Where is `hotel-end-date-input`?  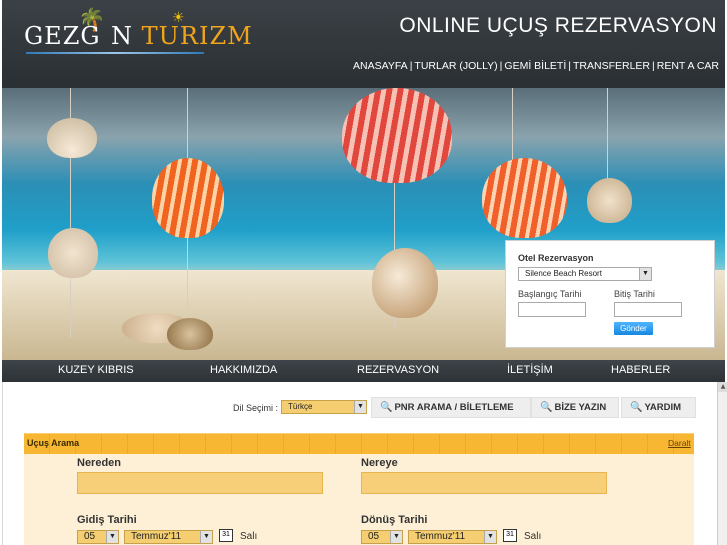
hotel-end-date-input is located at coordinates (648, 309).